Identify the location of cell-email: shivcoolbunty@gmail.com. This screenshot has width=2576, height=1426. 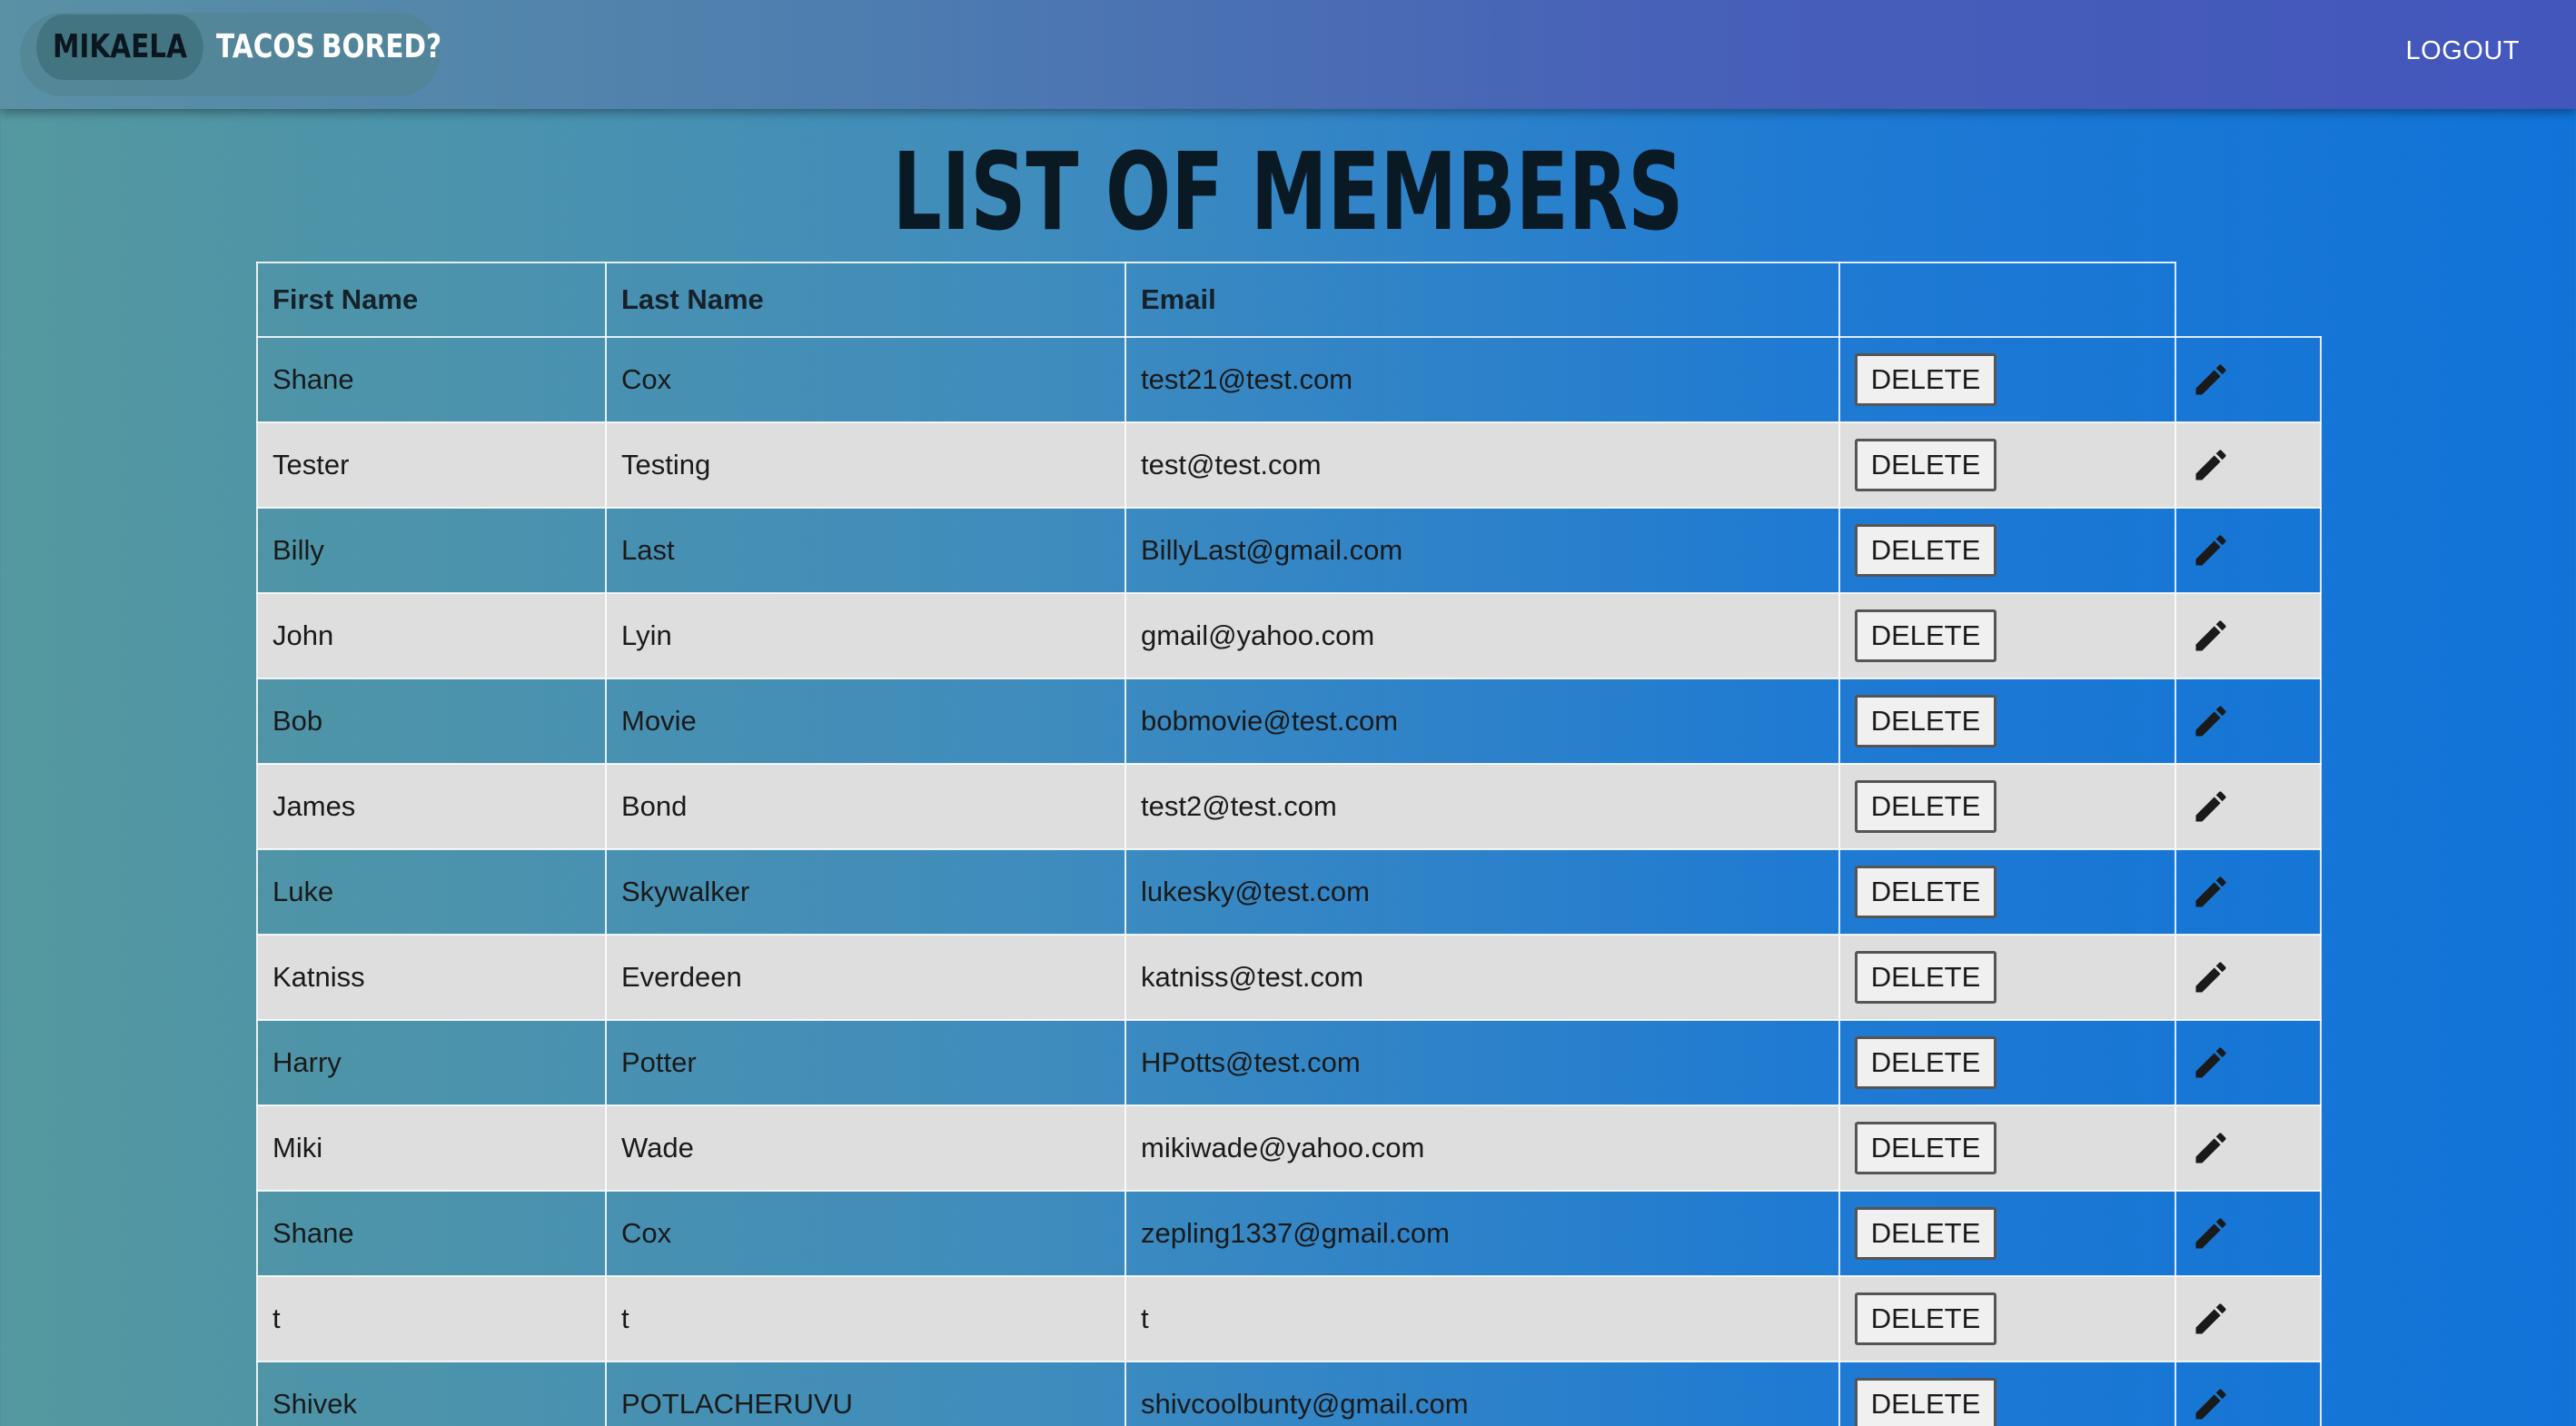
(1482, 1393).